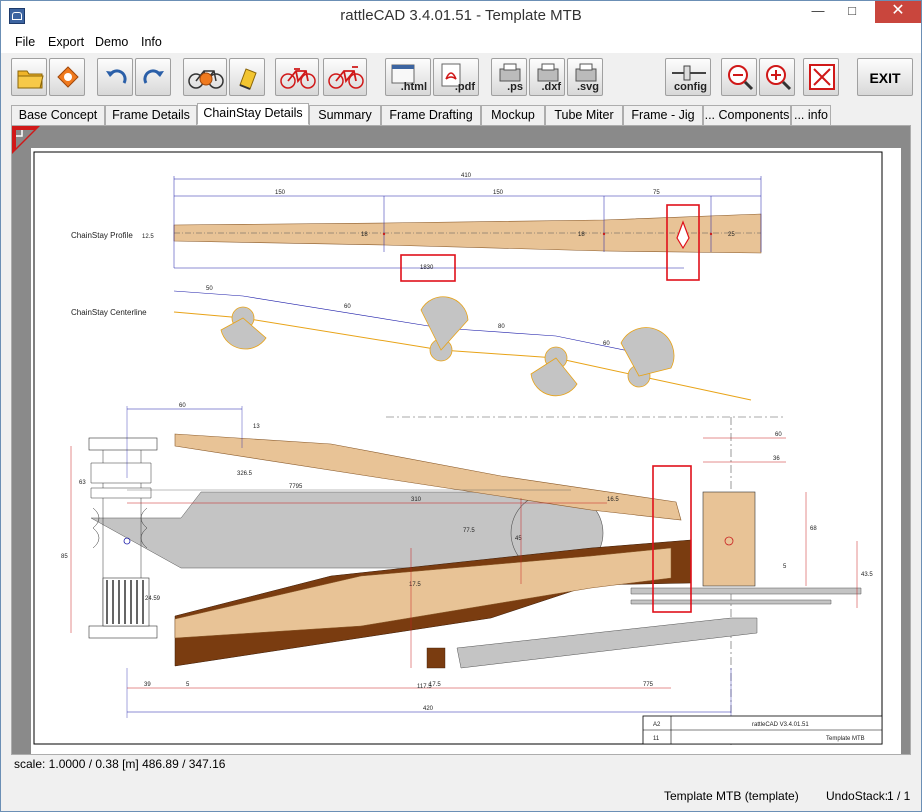 This screenshot has width=922, height=812. I want to click on title-app: rattleCAD V3.4.01.51, so click(780, 725).